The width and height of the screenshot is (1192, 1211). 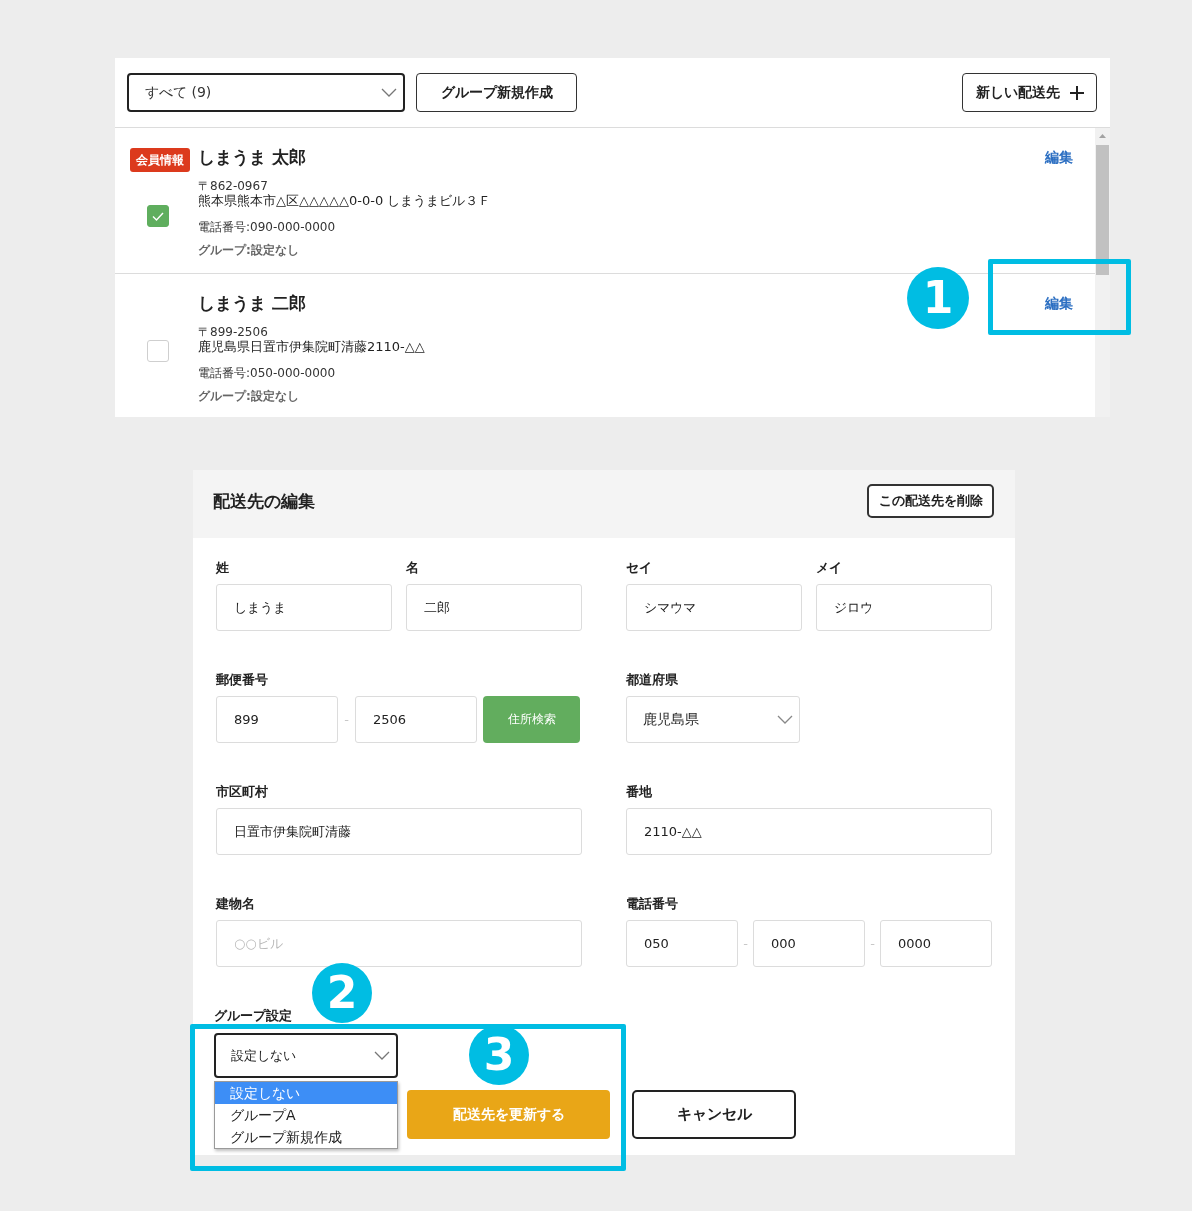 I want to click on text-field: シマウマ, so click(x=714, y=607).